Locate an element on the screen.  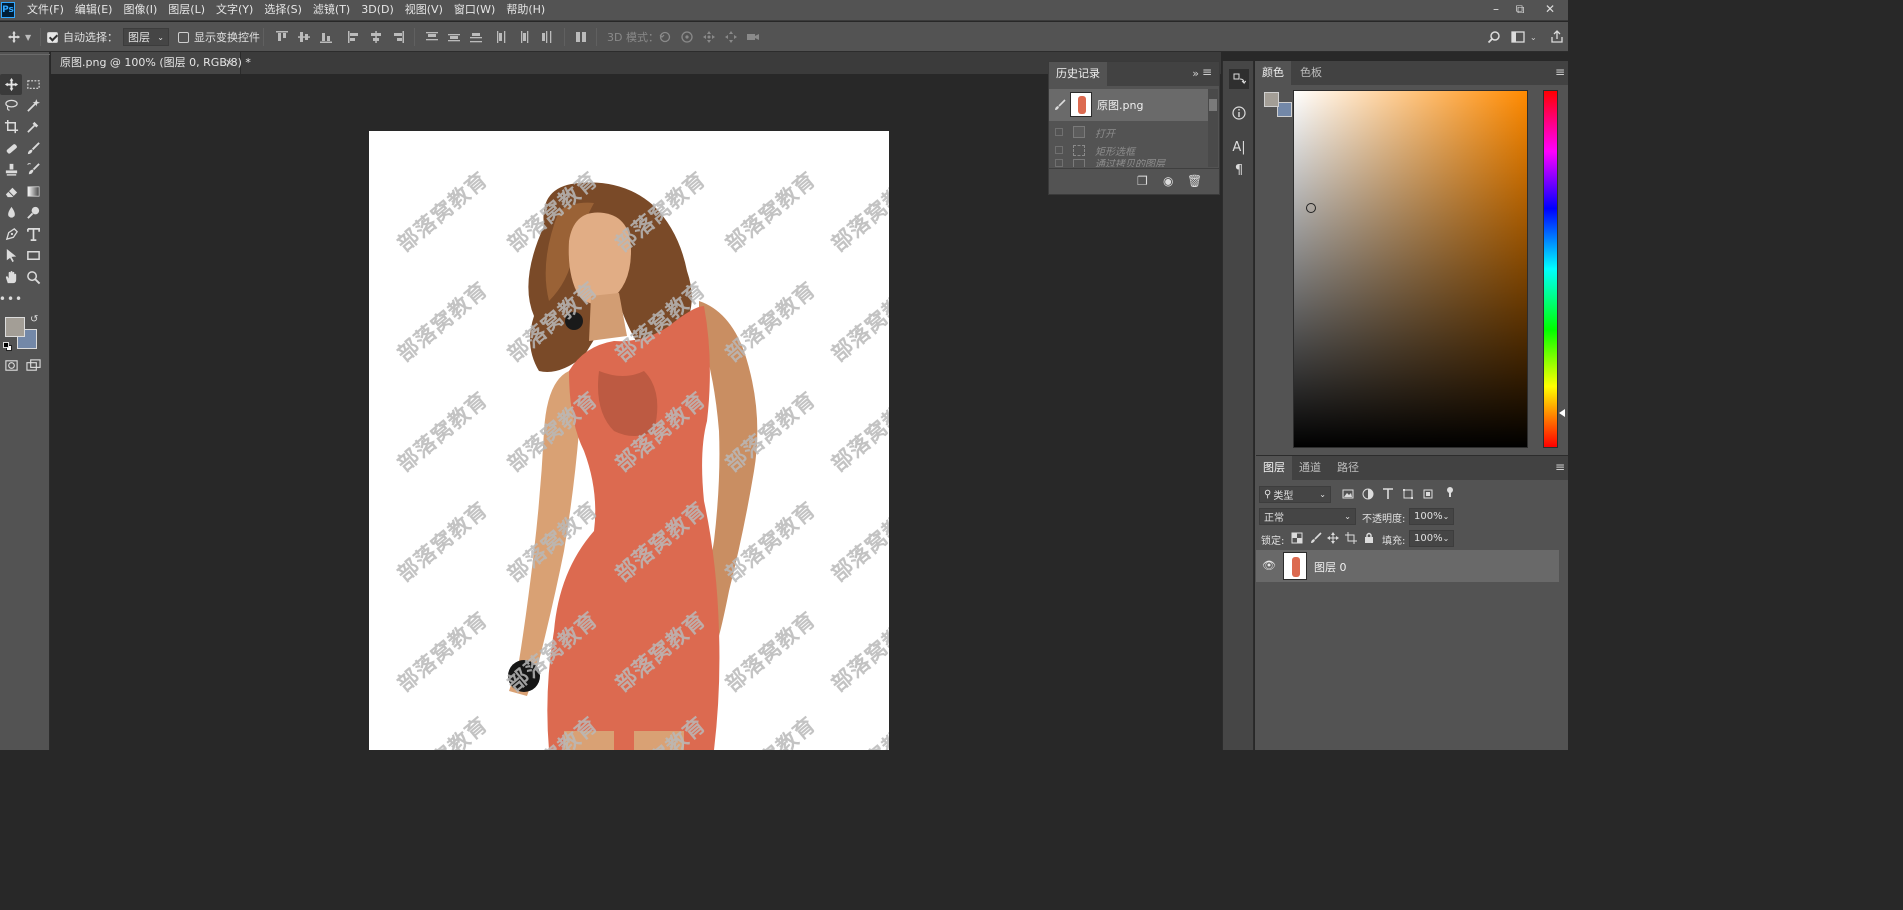
menu-window: 窗口(W) is located at coordinates (474, 10).